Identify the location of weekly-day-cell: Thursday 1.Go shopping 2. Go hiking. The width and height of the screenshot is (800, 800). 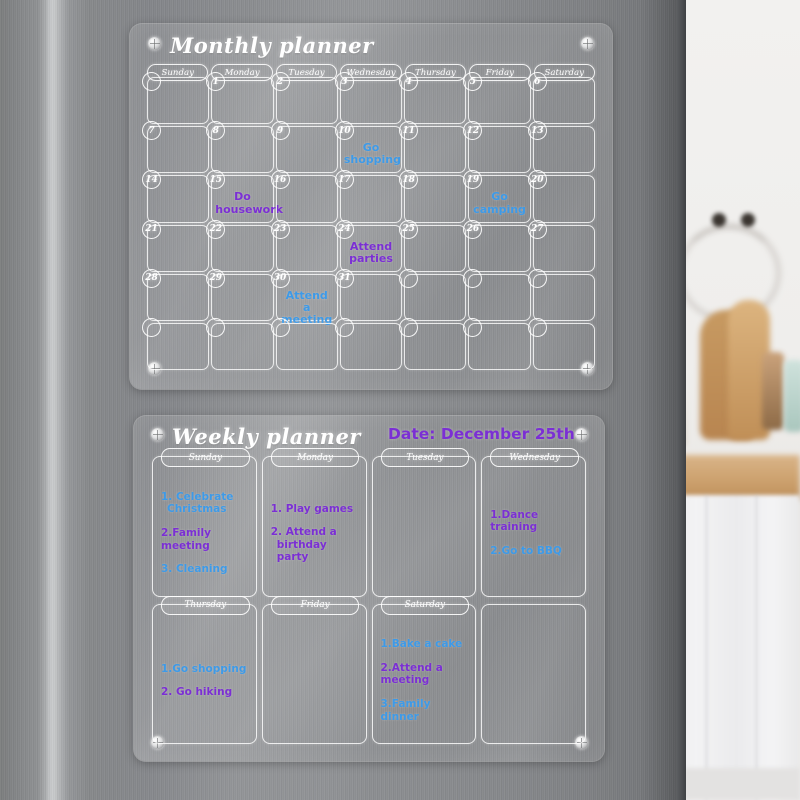
(204, 669).